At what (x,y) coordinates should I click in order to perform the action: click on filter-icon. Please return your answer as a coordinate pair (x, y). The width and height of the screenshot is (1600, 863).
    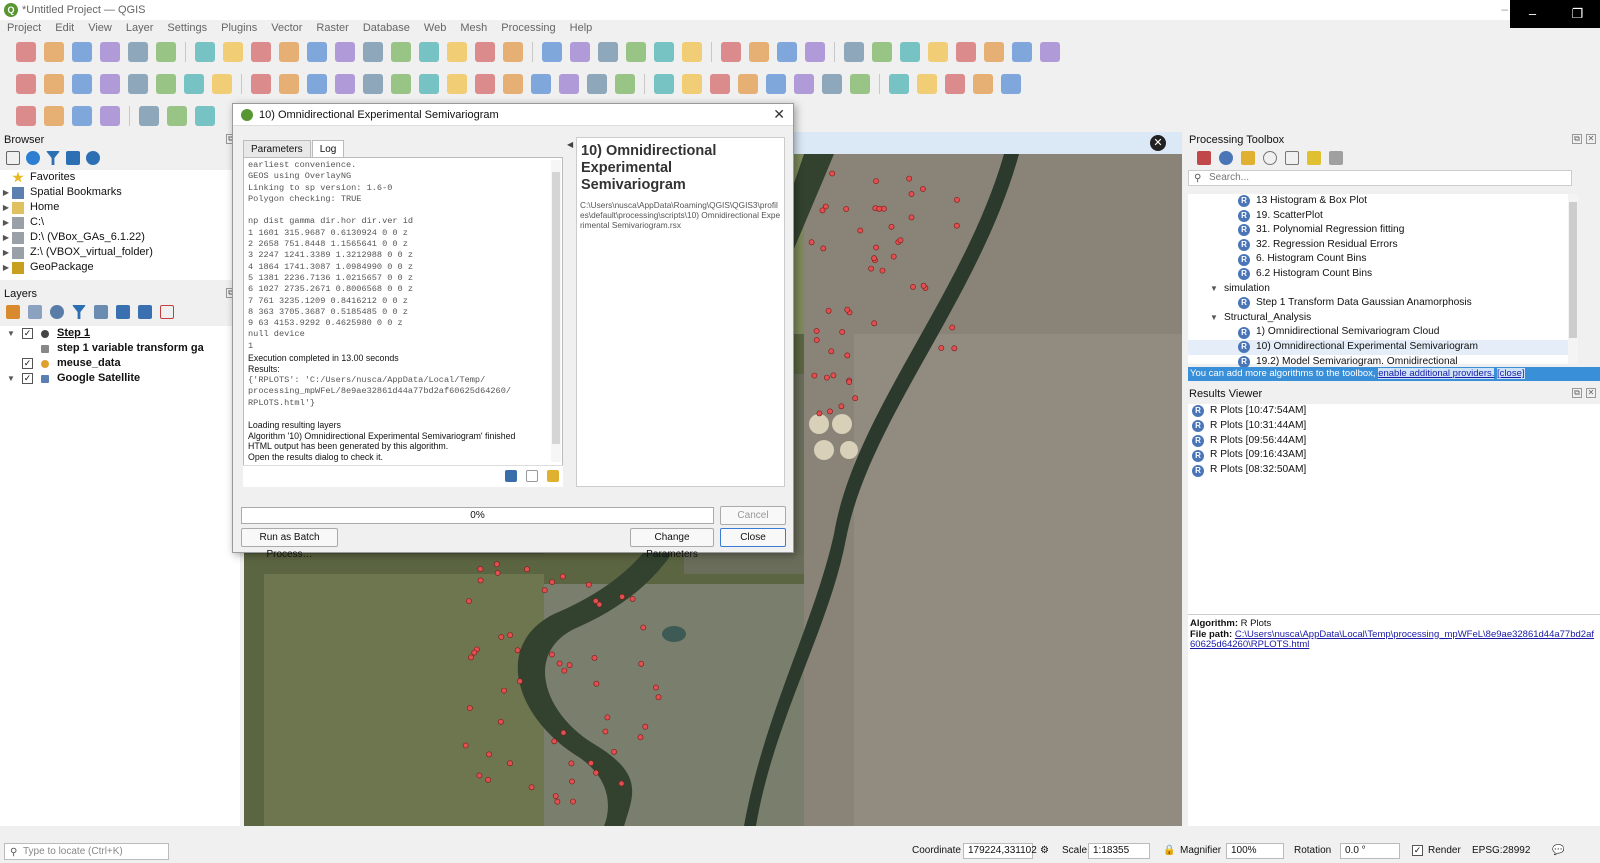
    Looking at the image, I should click on (79, 312).